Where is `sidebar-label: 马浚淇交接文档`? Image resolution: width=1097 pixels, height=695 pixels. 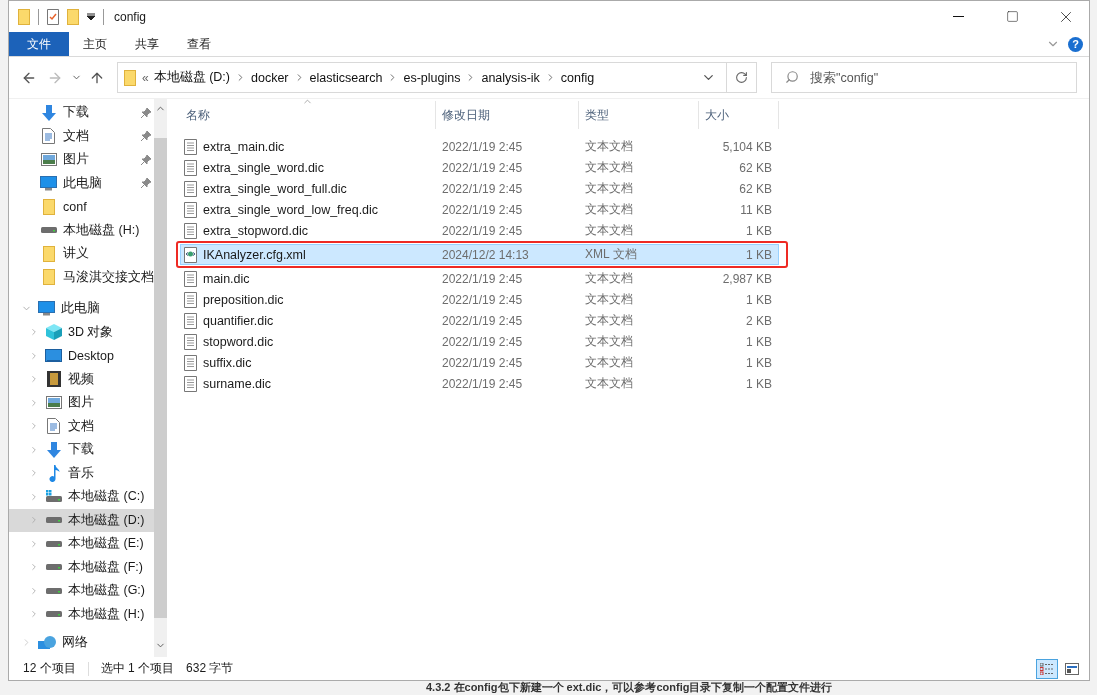 sidebar-label: 马浚淇交接文档 is located at coordinates (108, 277).